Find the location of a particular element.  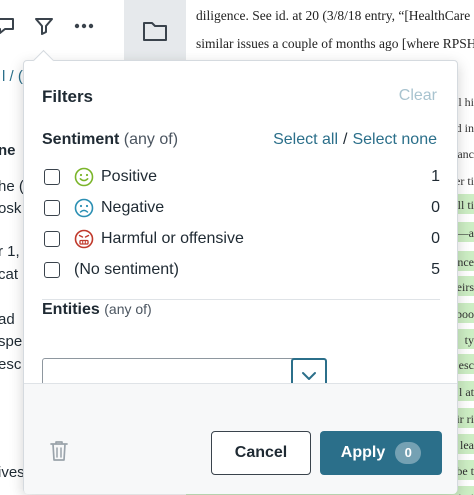

option-label: Positive is located at coordinates (129, 176).